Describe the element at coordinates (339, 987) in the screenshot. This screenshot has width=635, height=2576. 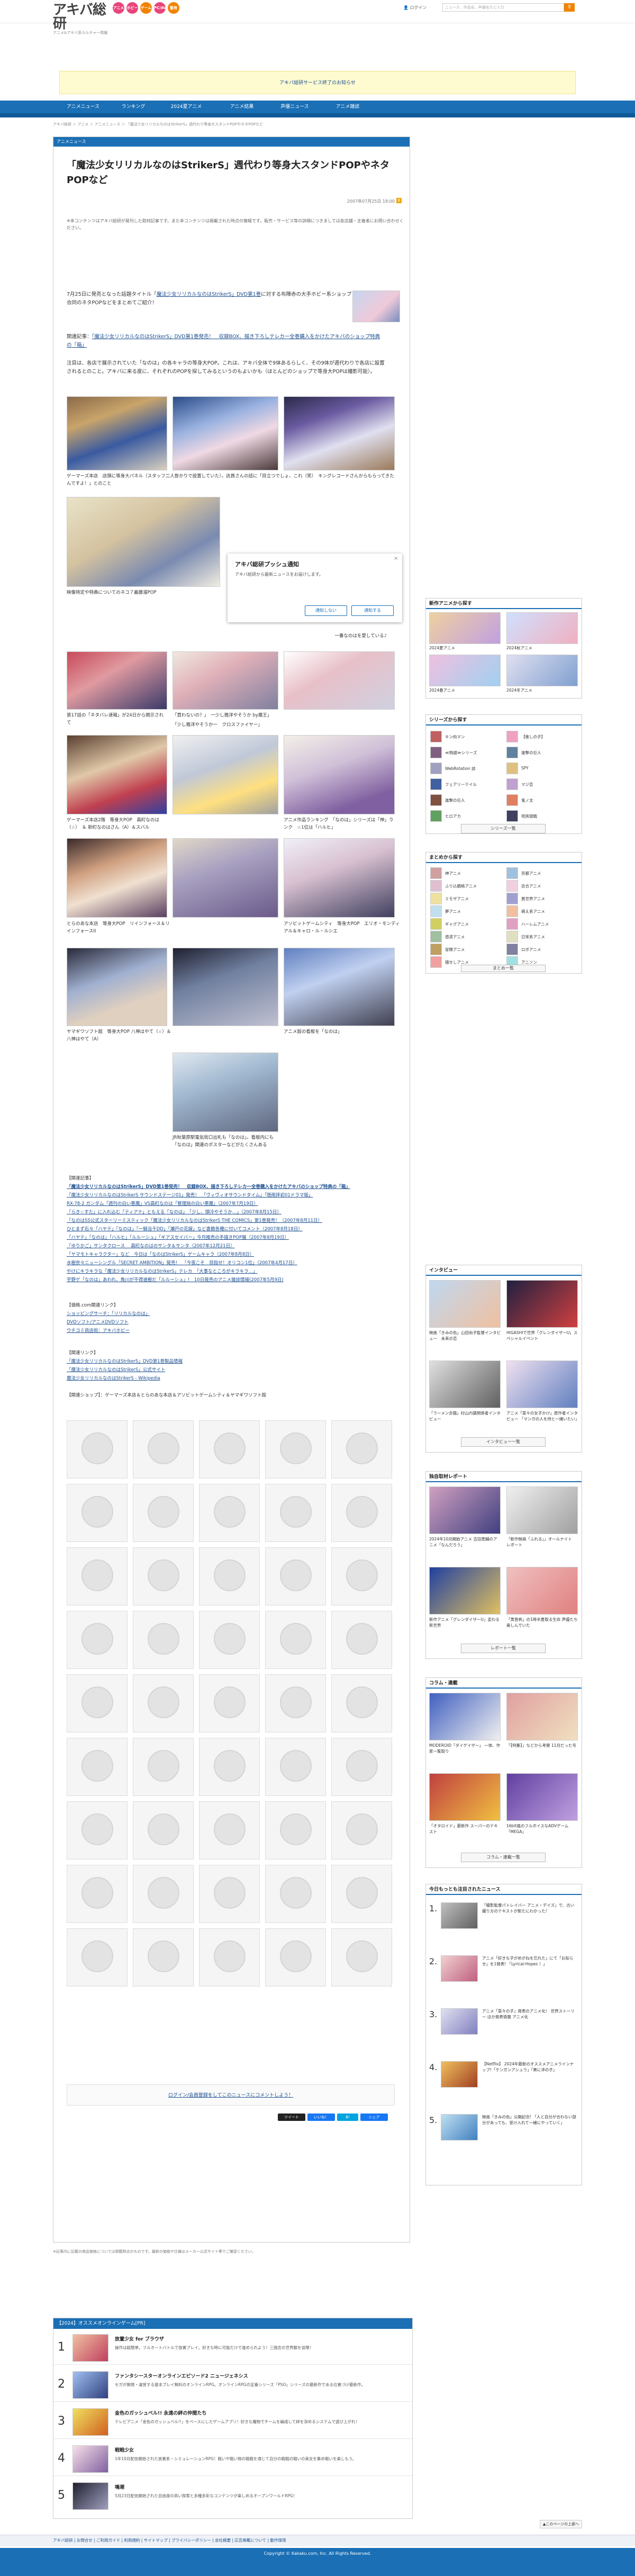
I see `photo-animekan` at that location.